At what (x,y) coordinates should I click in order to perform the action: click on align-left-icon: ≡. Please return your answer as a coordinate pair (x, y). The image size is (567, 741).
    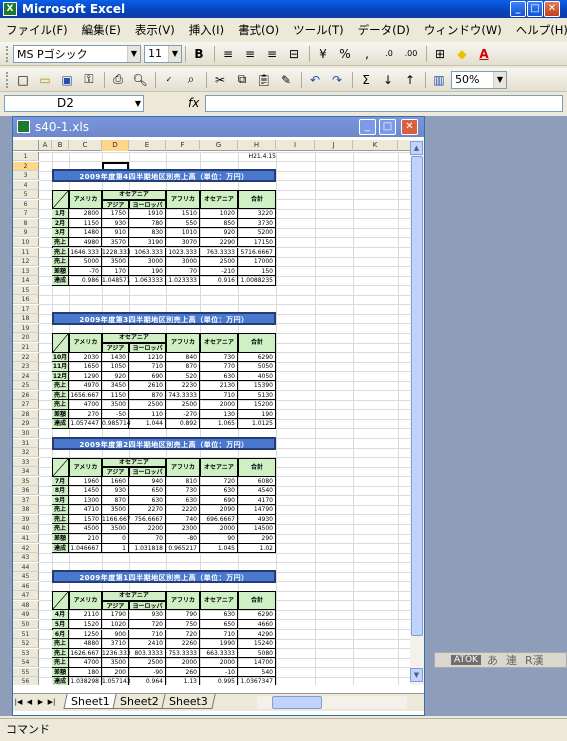
    Looking at the image, I should click on (228, 54).